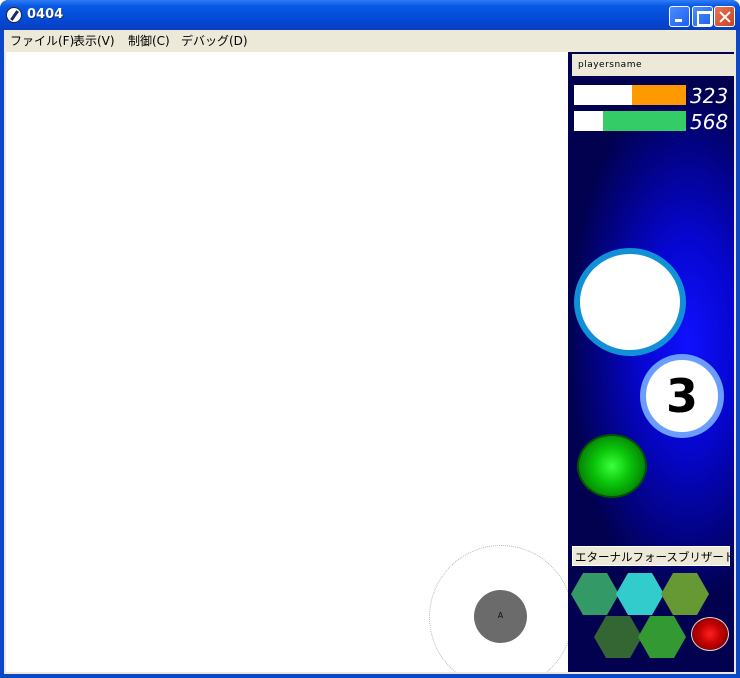 Image resolution: width=740 pixels, height=678 pixels. What do you see at coordinates (94, 40) in the screenshot?
I see `menu-view: 表示(V)` at bounding box center [94, 40].